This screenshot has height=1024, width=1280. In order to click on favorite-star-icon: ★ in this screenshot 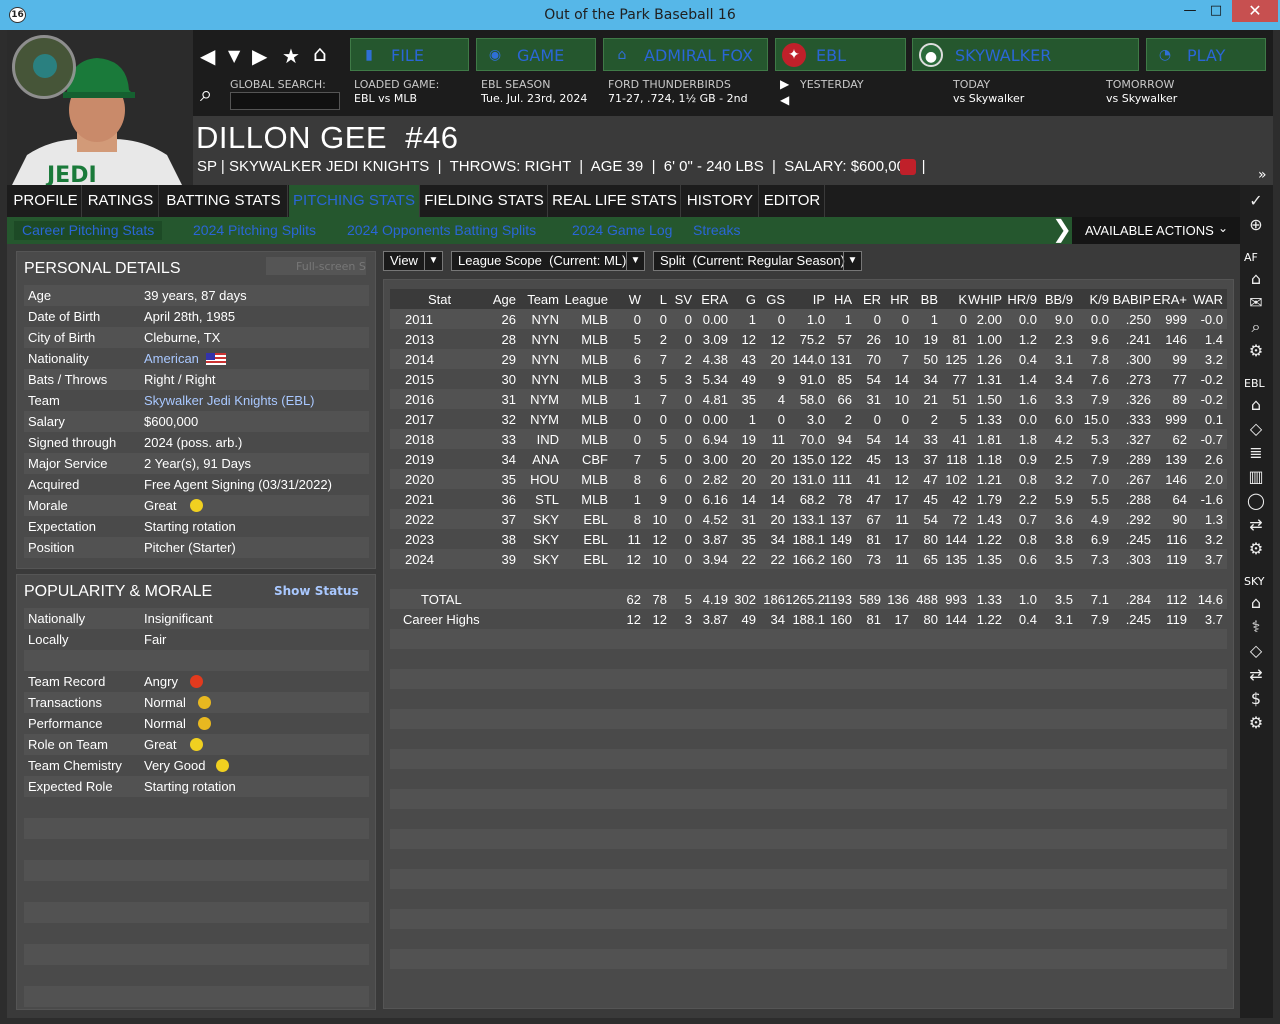, I will do `click(291, 56)`.